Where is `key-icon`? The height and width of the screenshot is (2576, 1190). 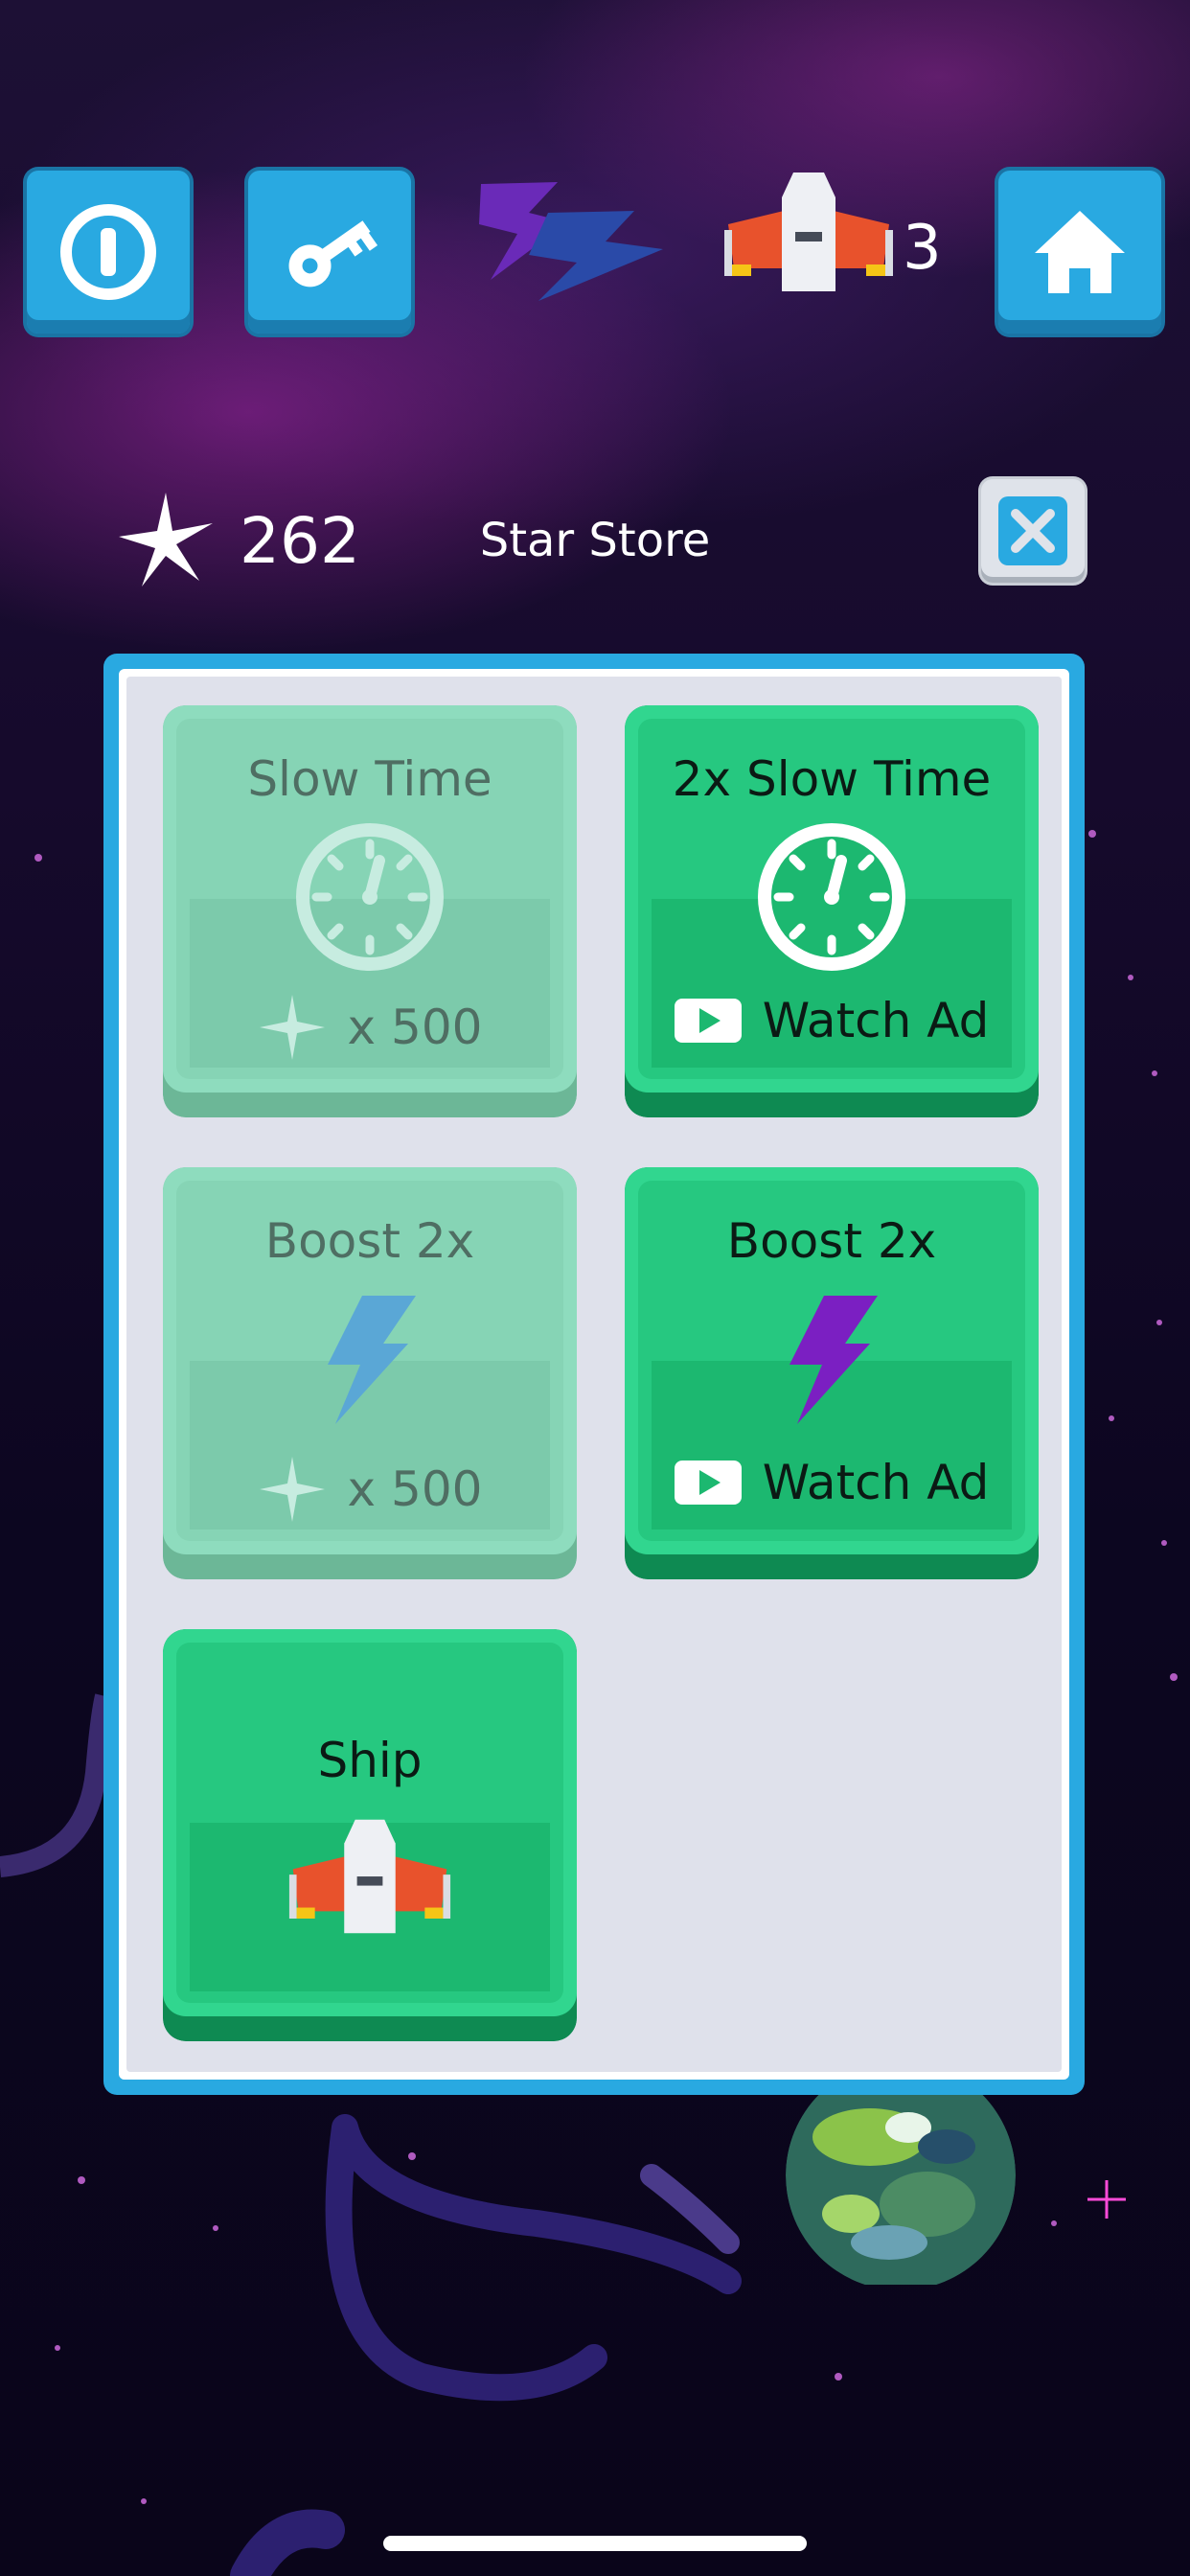 key-icon is located at coordinates (333, 254).